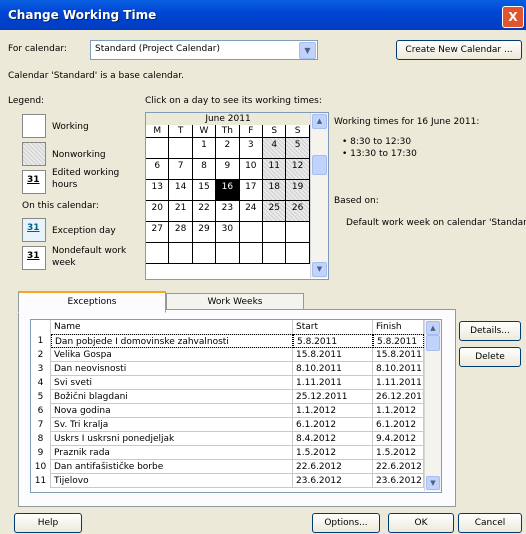 The width and height of the screenshot is (526, 534). I want to click on calendar-day: 24, so click(251, 211).